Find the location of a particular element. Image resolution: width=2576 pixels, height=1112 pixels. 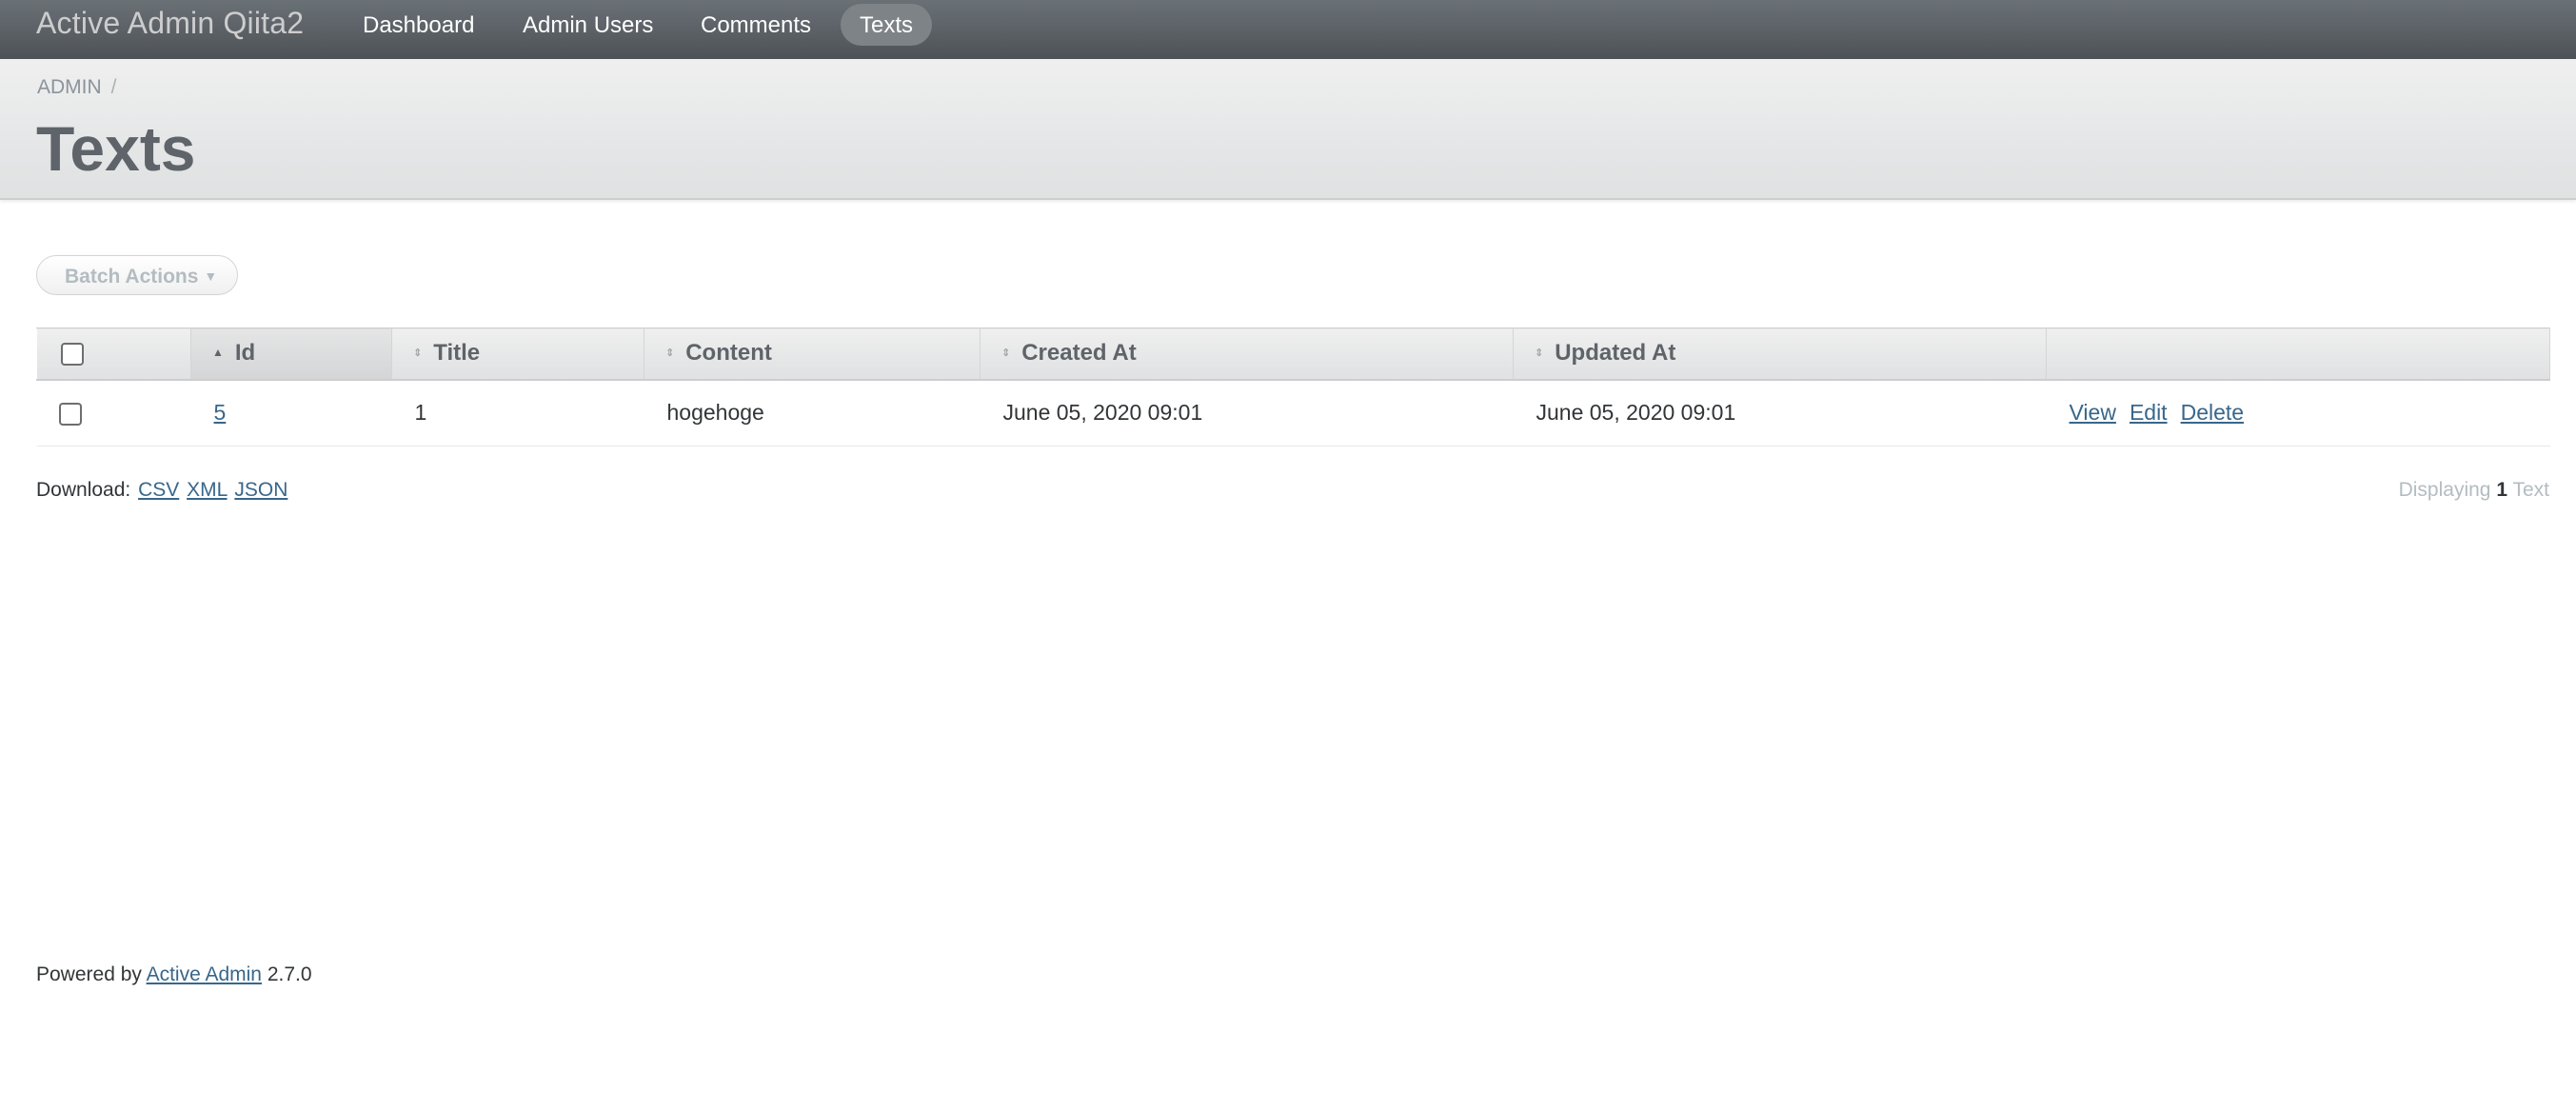

pagination-prefix: Displaying is located at coordinates (2445, 490).